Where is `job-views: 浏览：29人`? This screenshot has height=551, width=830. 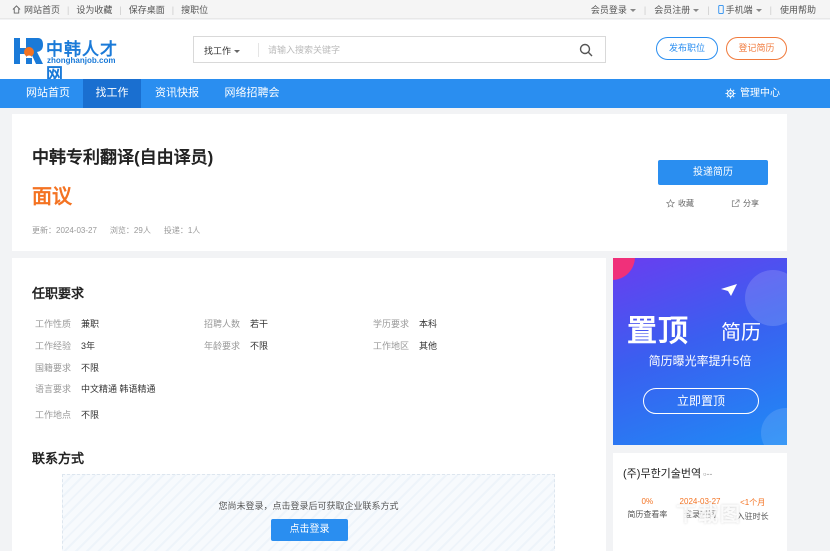 job-views: 浏览：29人 is located at coordinates (130, 230).